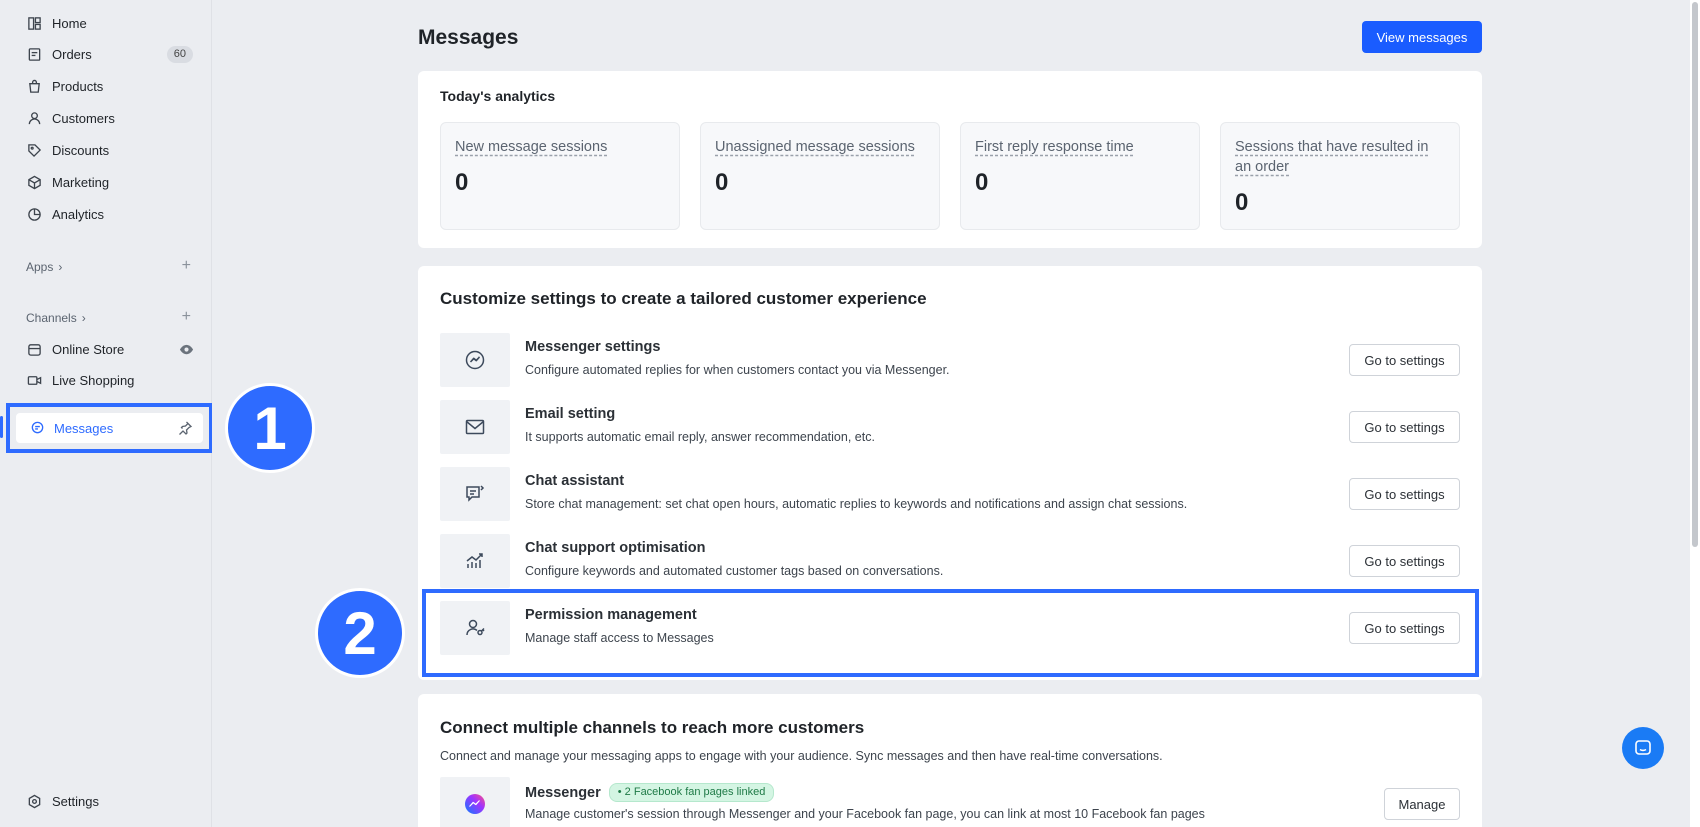  I want to click on sidebar-item-label: Home, so click(69, 23).